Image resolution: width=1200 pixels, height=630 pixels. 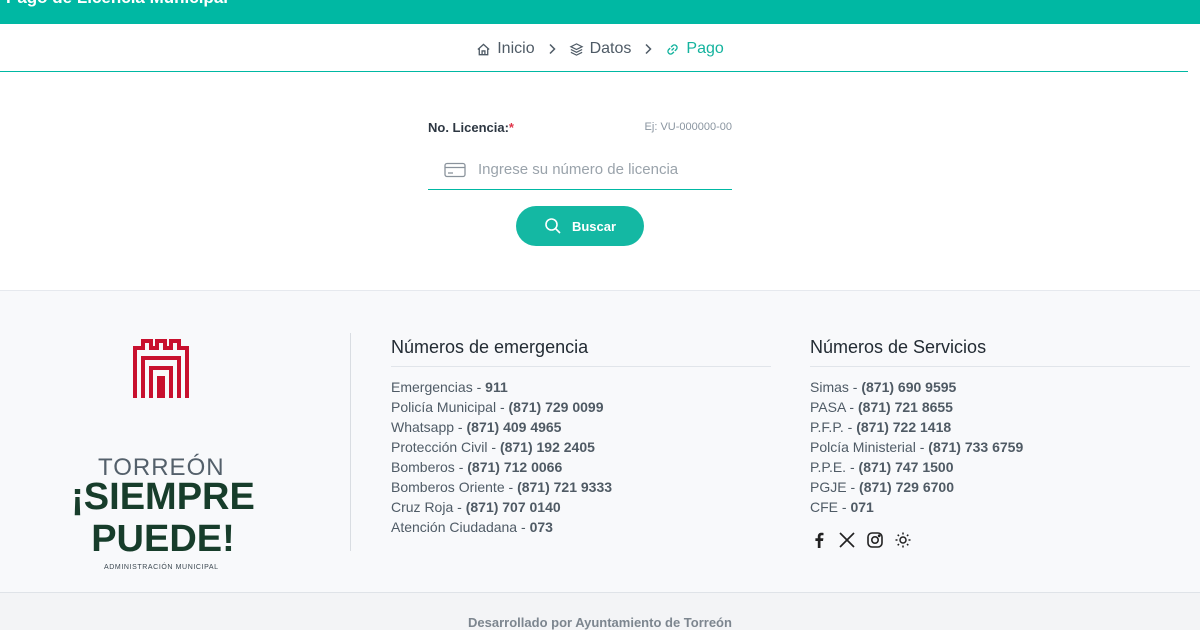 What do you see at coordinates (863, 447) in the screenshot?
I see `phone-entry-name: Polcía Ministerial` at bounding box center [863, 447].